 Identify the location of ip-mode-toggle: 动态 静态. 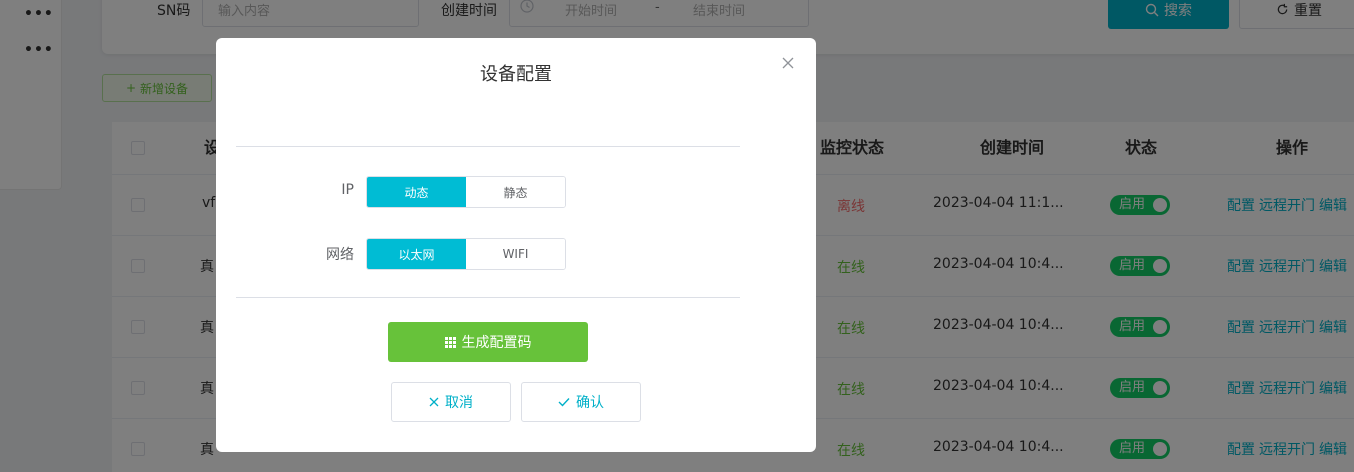
(466, 192).